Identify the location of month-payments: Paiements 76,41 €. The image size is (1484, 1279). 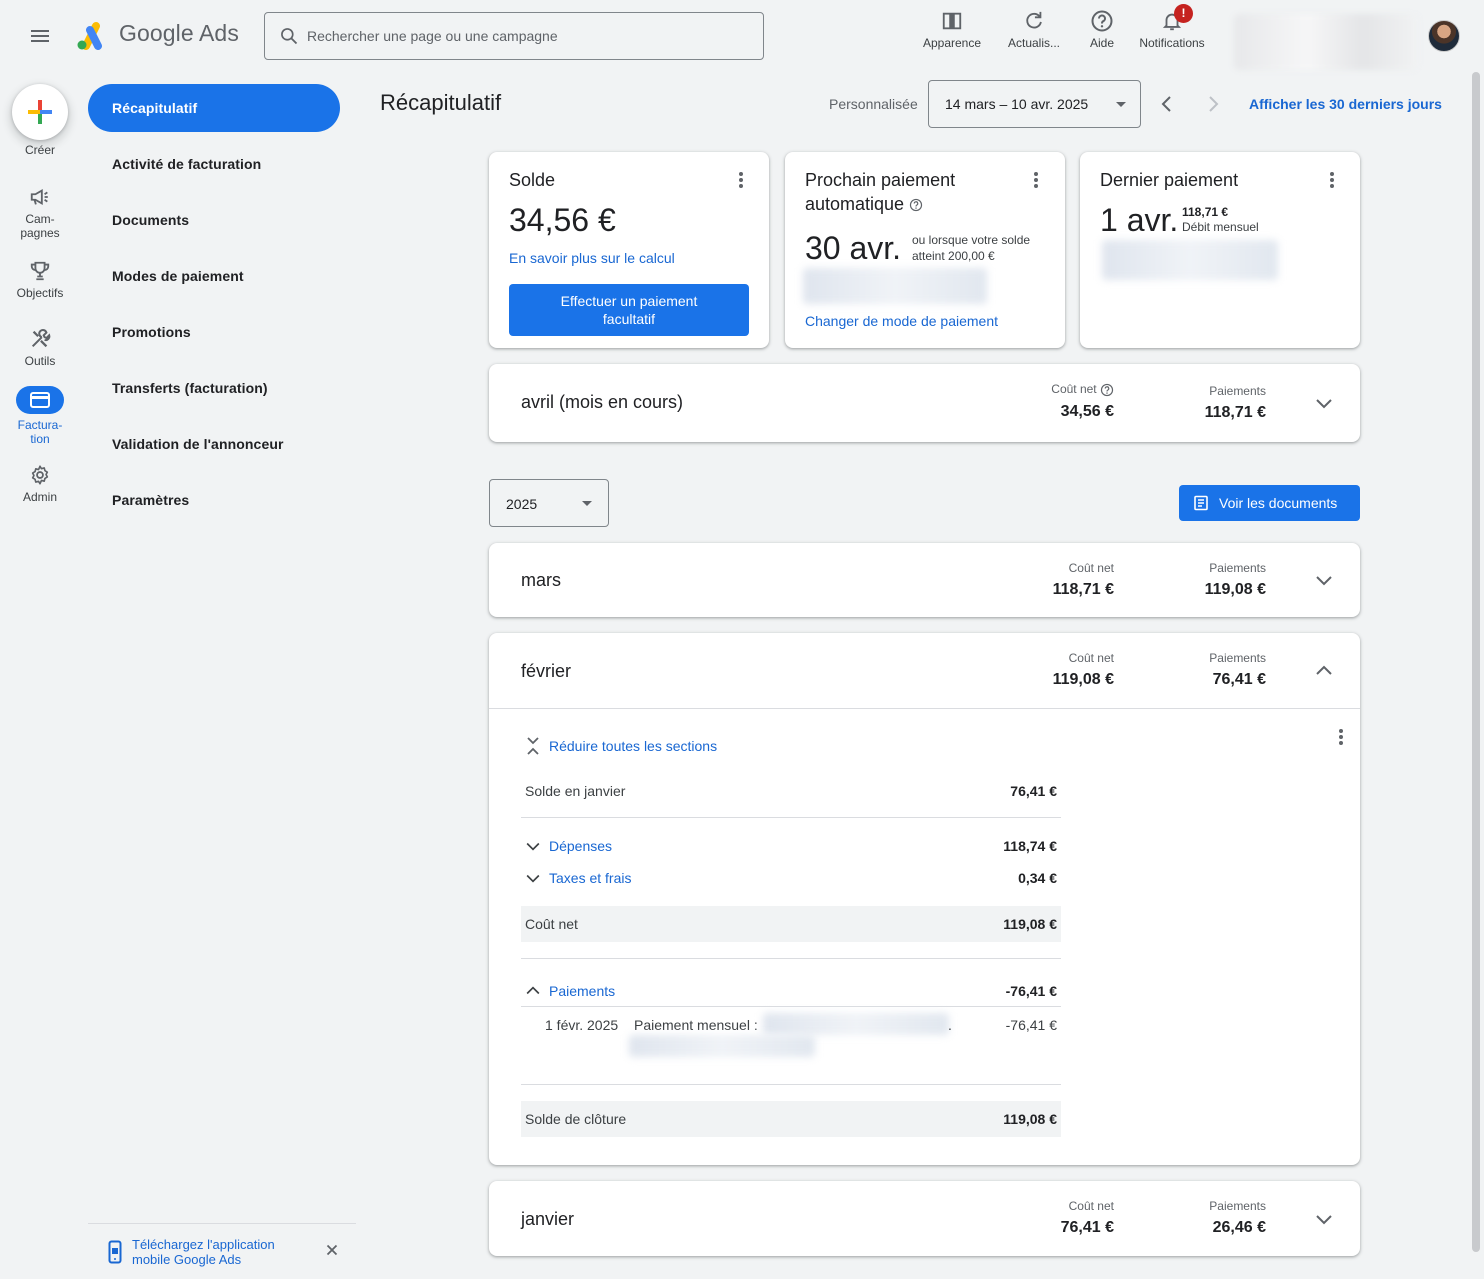
(1237, 670).